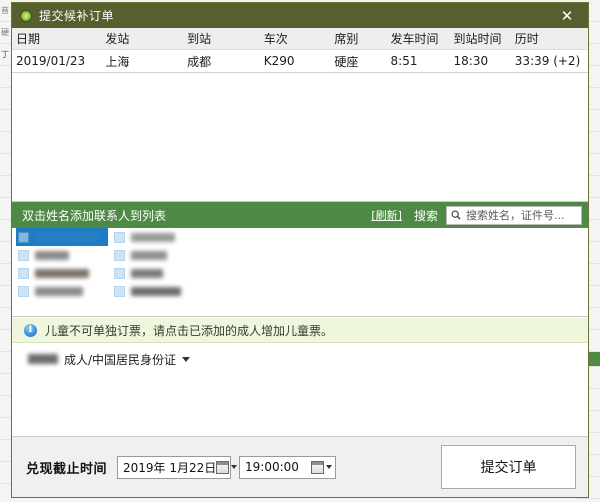 Image resolution: width=600 pixels, height=502 pixels. What do you see at coordinates (275, 39) in the screenshot?
I see `column-header-train-no: 车次` at bounding box center [275, 39].